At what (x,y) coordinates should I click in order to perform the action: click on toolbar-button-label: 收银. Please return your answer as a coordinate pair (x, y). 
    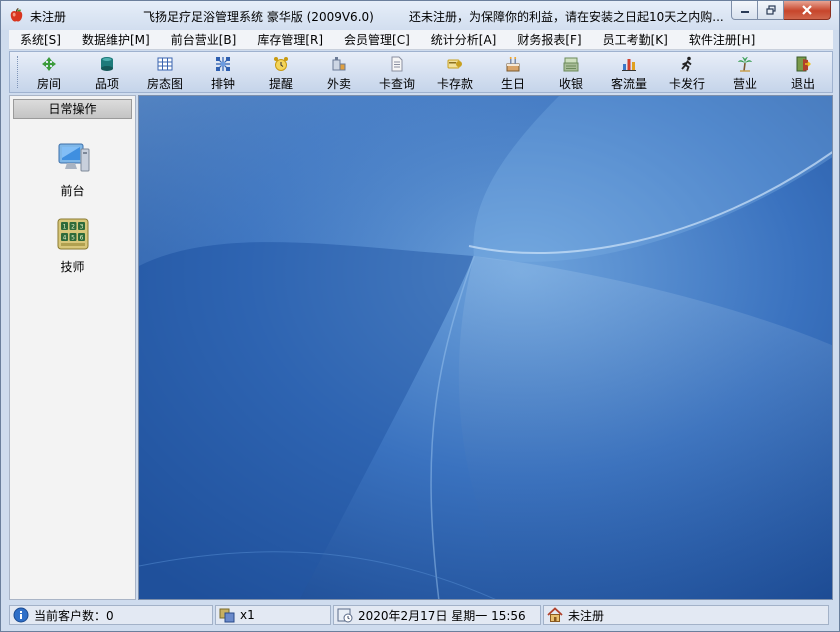
    Looking at the image, I should click on (570, 84).